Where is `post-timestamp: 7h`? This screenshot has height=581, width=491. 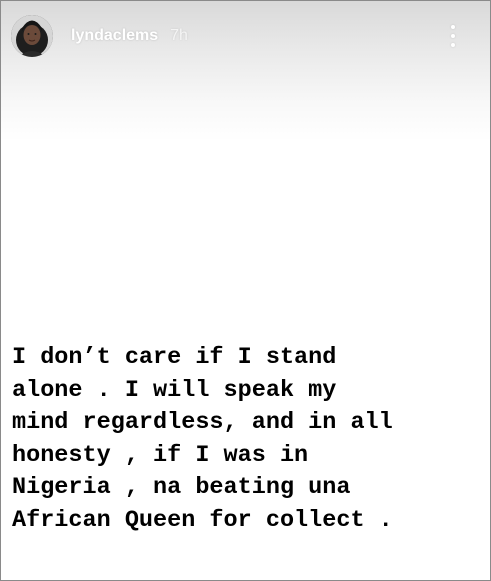 post-timestamp: 7h is located at coordinates (179, 35).